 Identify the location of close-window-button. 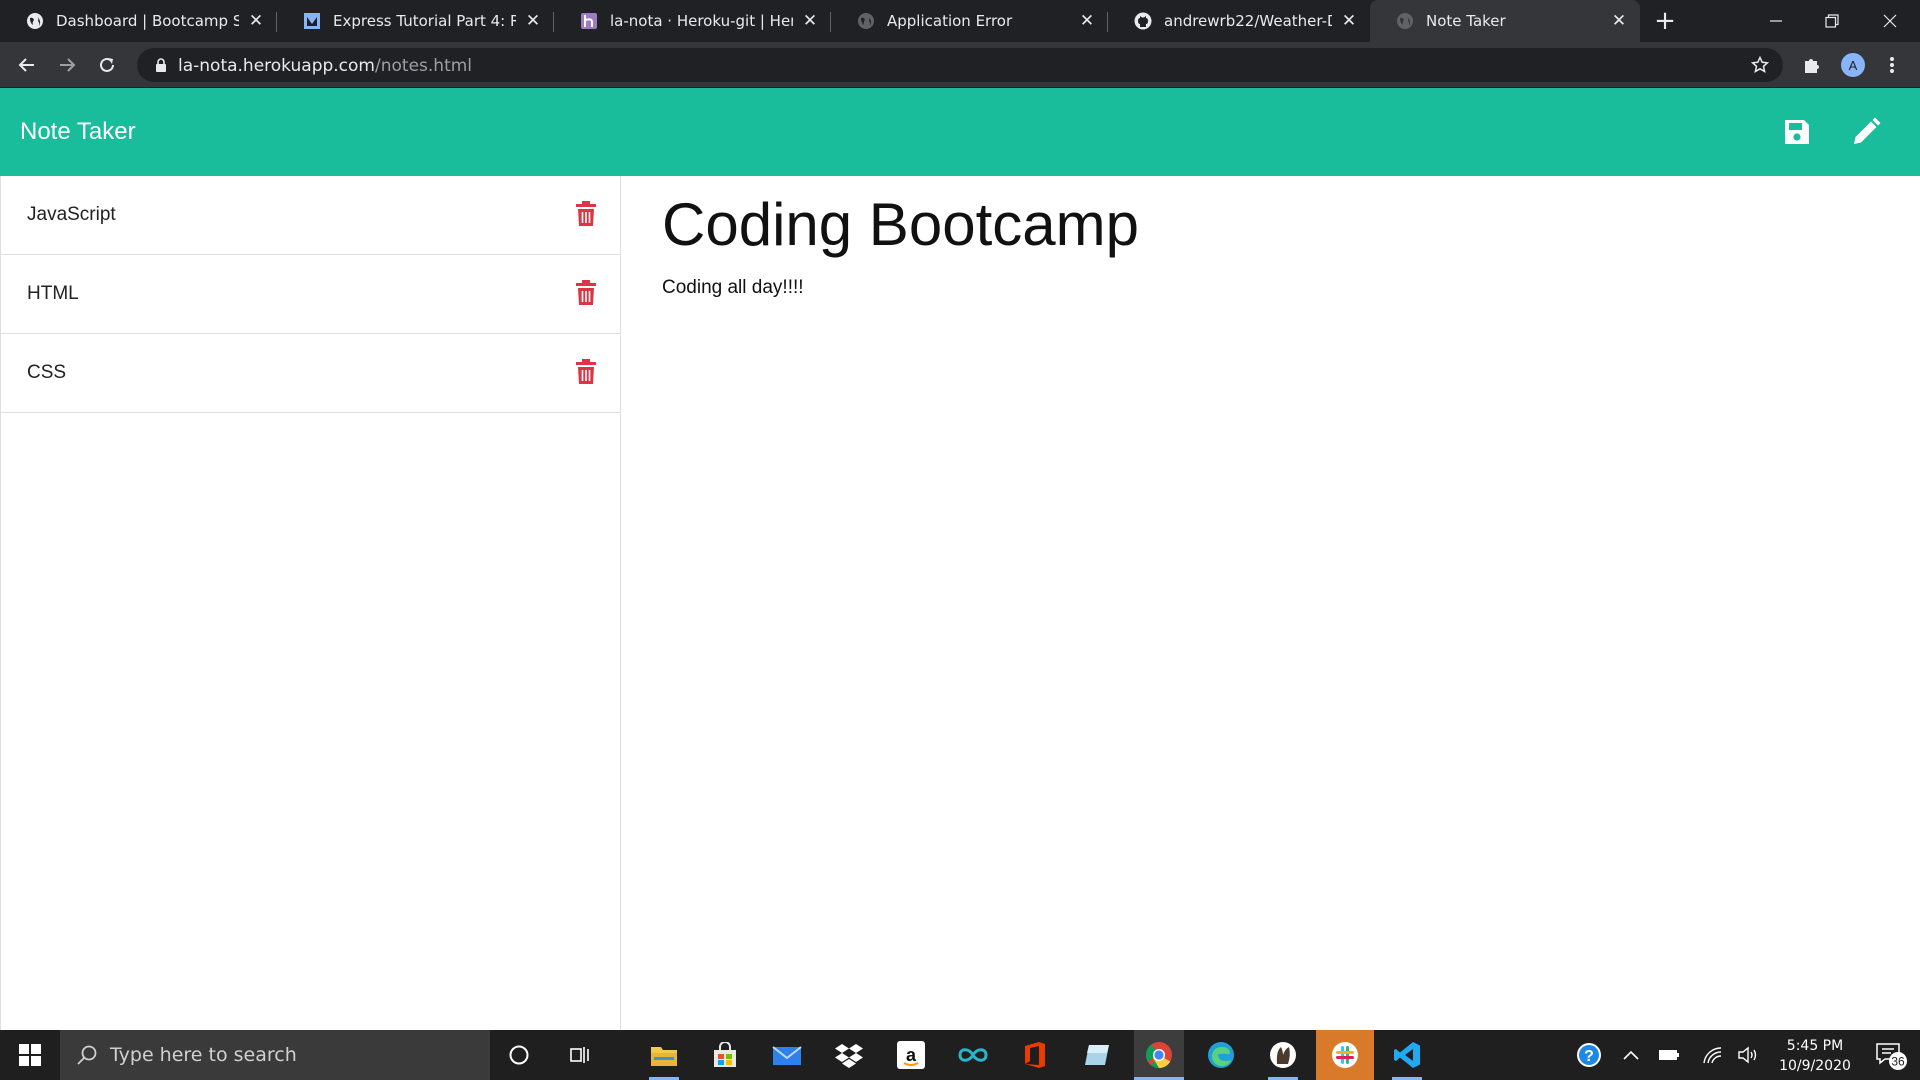
(1890, 21).